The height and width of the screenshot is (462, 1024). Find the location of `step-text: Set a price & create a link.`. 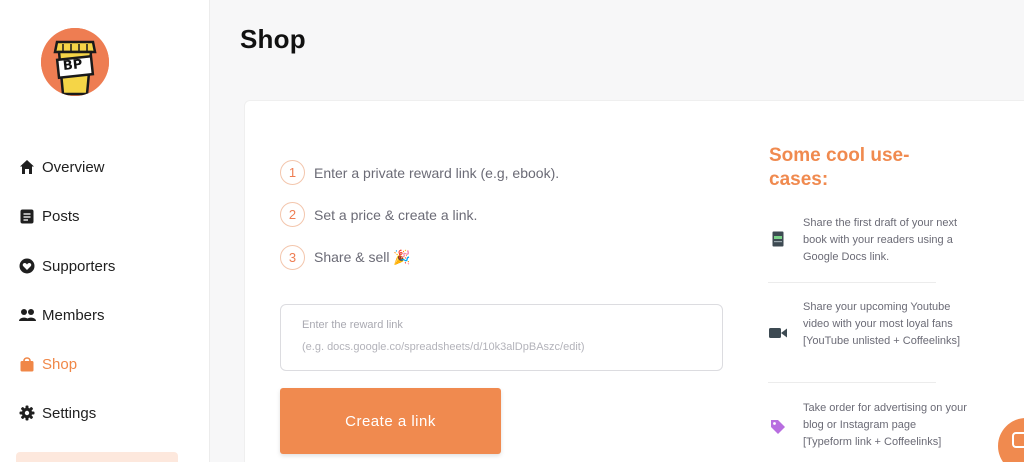

step-text: Set a price & create a link. is located at coordinates (396, 214).